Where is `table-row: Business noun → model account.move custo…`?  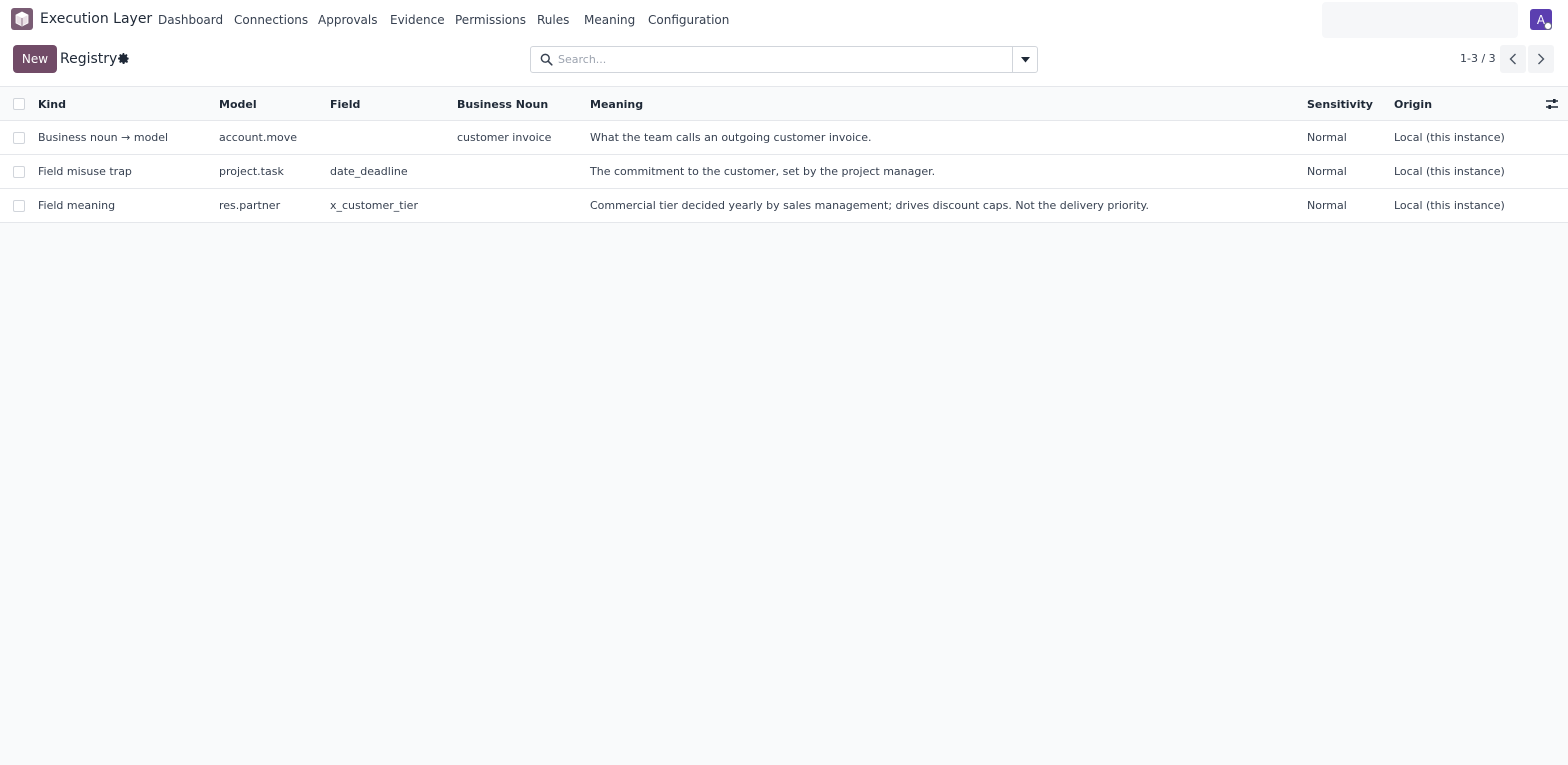
table-row: Business noun → model account.move custo… is located at coordinates (784, 138).